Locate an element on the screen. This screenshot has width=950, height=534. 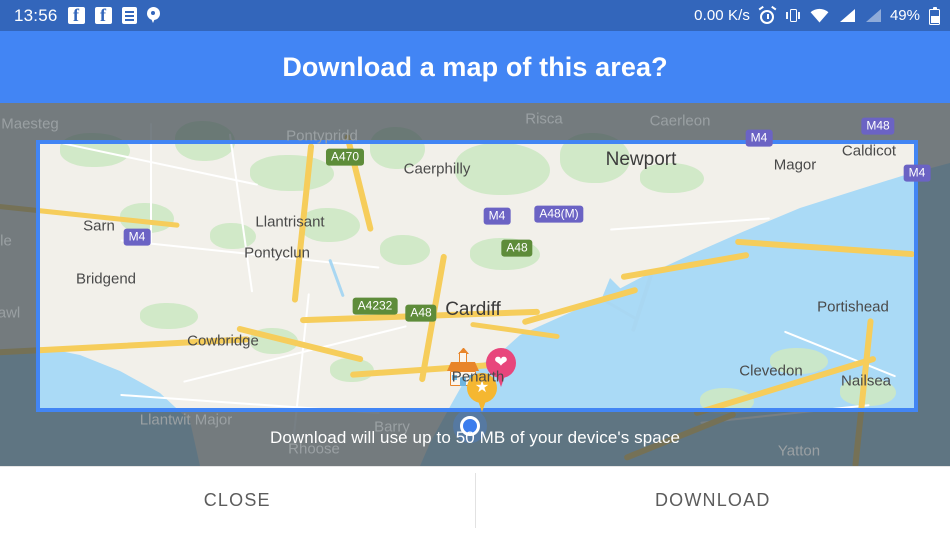
map-place-label-dimmed: awl is located at coordinates (10, 313).